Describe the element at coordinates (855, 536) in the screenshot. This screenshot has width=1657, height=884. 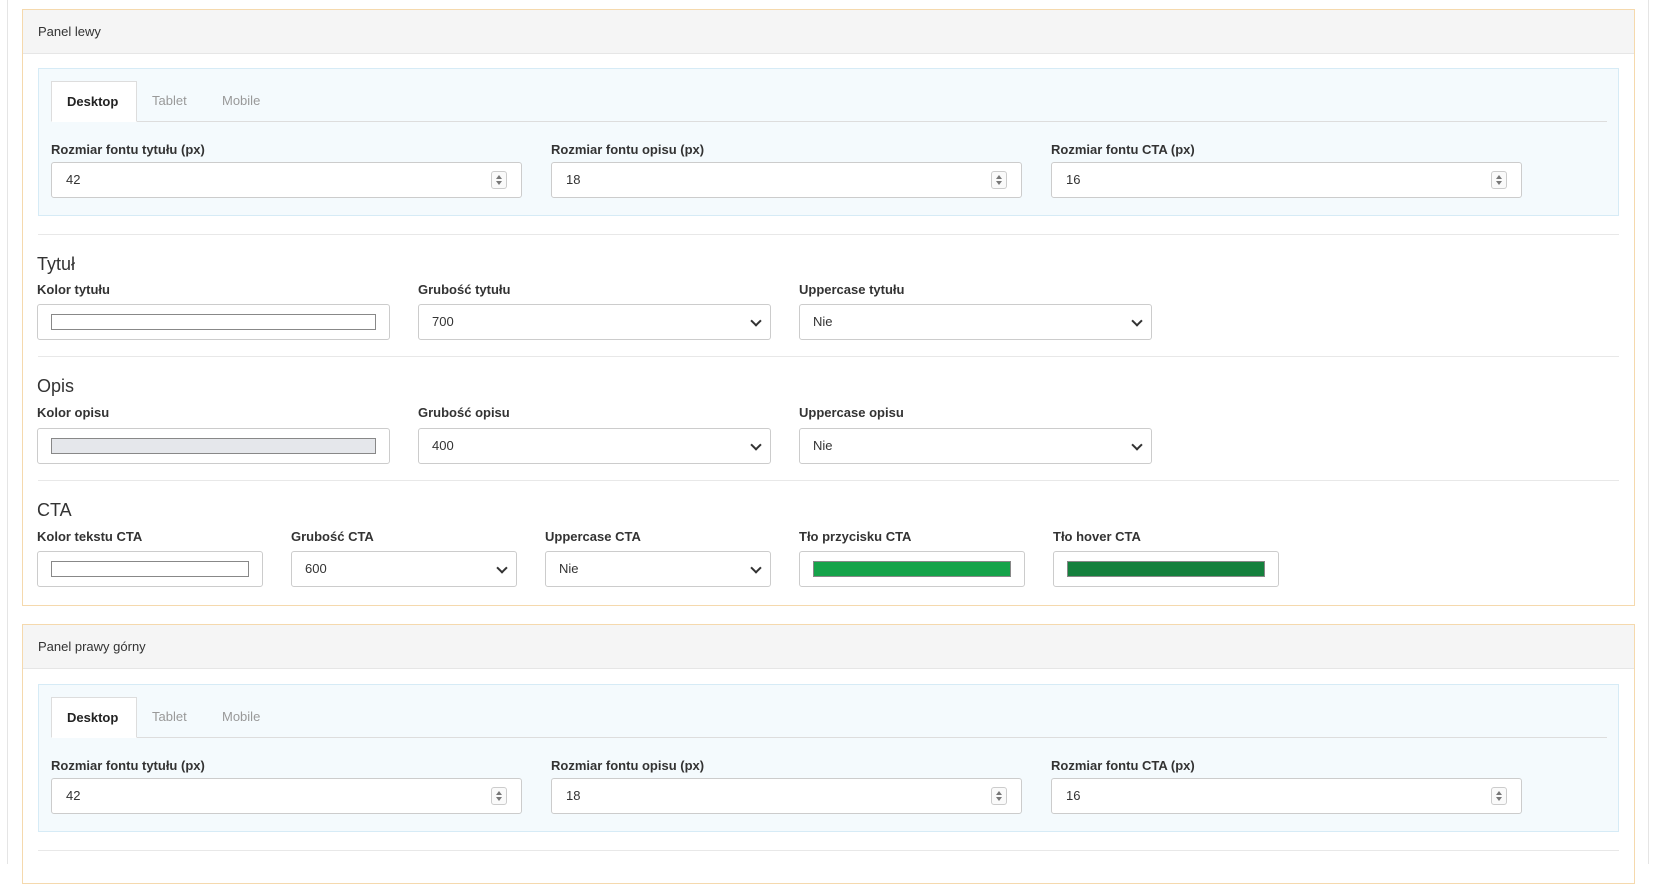
I see `cta-bg-label: Tło przycisku CTA` at that location.